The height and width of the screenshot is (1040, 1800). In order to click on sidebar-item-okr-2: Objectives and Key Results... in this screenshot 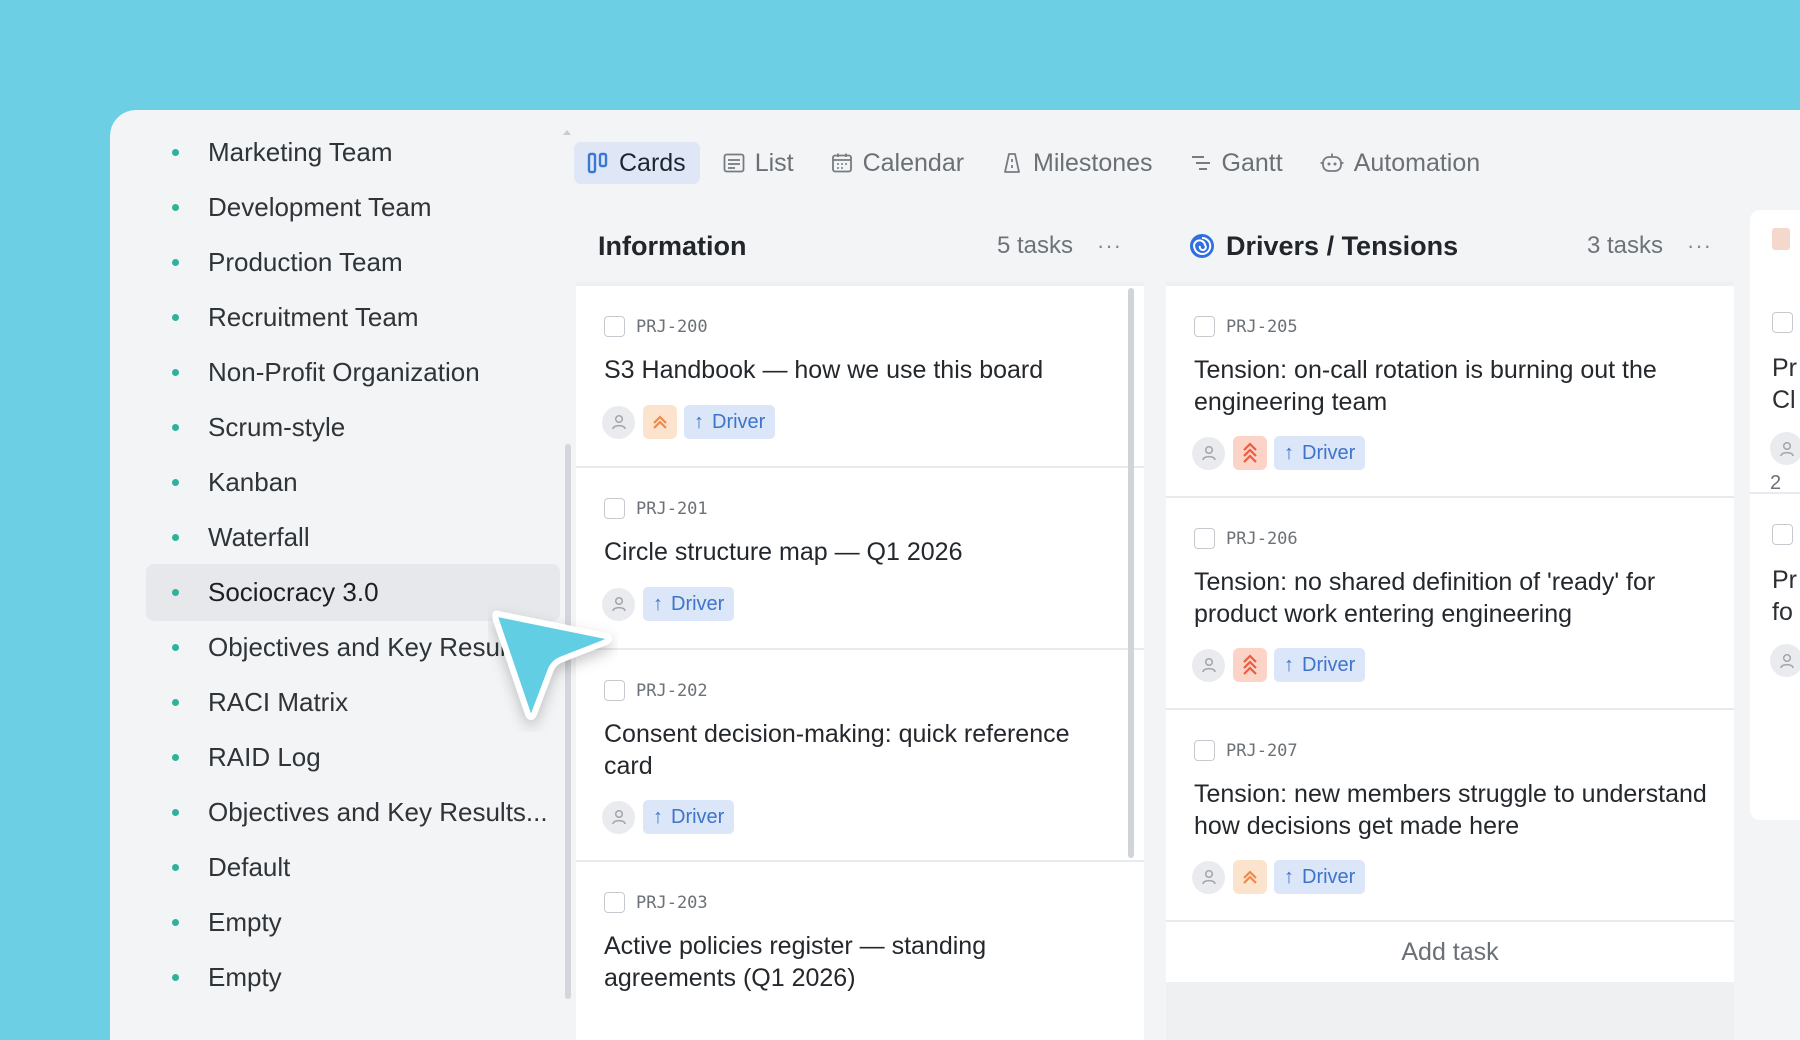, I will do `click(353, 812)`.